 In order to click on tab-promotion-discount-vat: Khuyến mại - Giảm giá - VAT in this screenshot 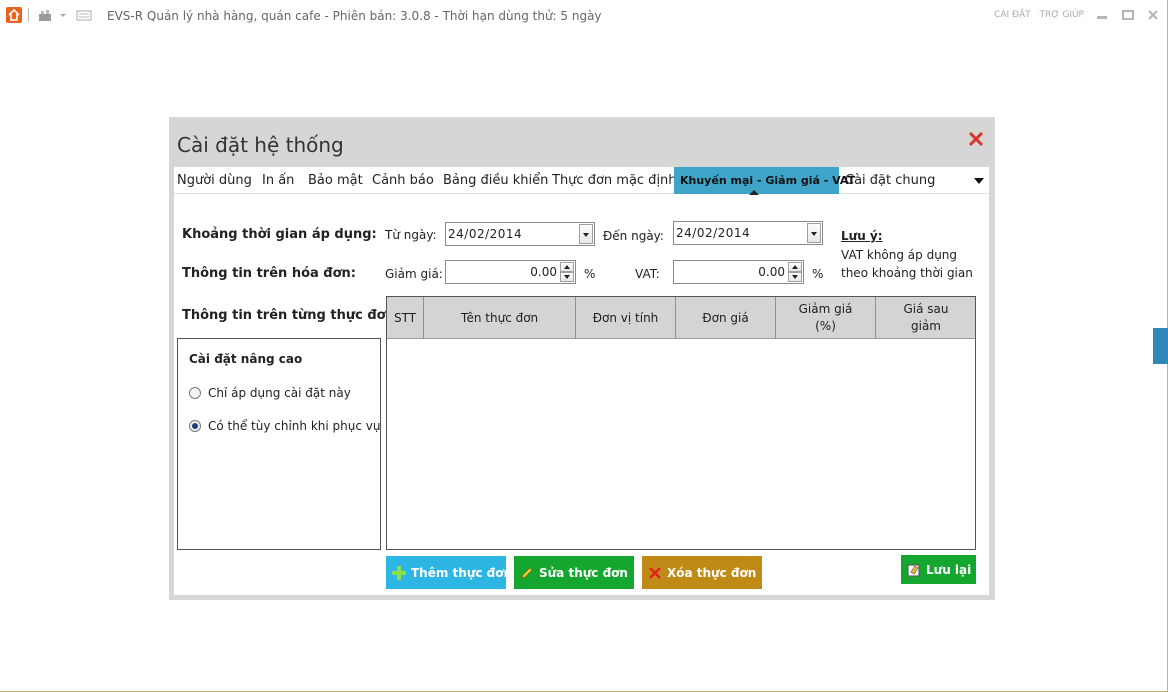, I will do `click(764, 181)`.